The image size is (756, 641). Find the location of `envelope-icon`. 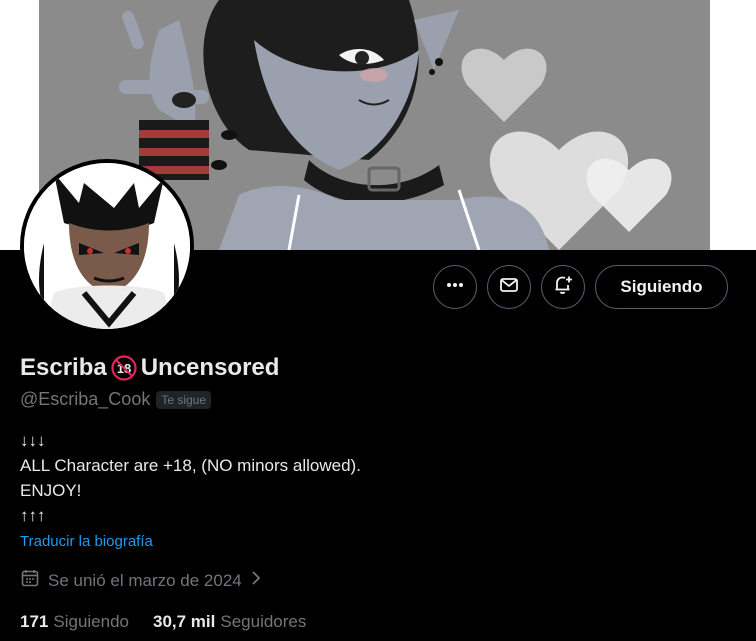

envelope-icon is located at coordinates (509, 287).